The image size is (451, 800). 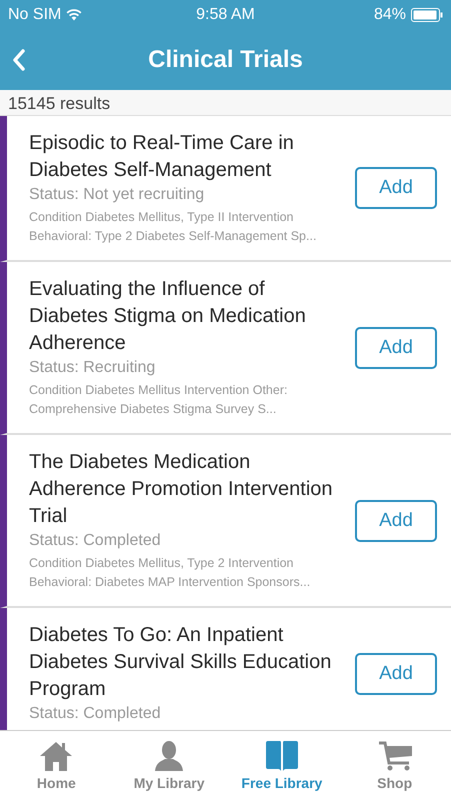 What do you see at coordinates (225, 60) in the screenshot?
I see `screen-title: Clinical Trials` at bounding box center [225, 60].